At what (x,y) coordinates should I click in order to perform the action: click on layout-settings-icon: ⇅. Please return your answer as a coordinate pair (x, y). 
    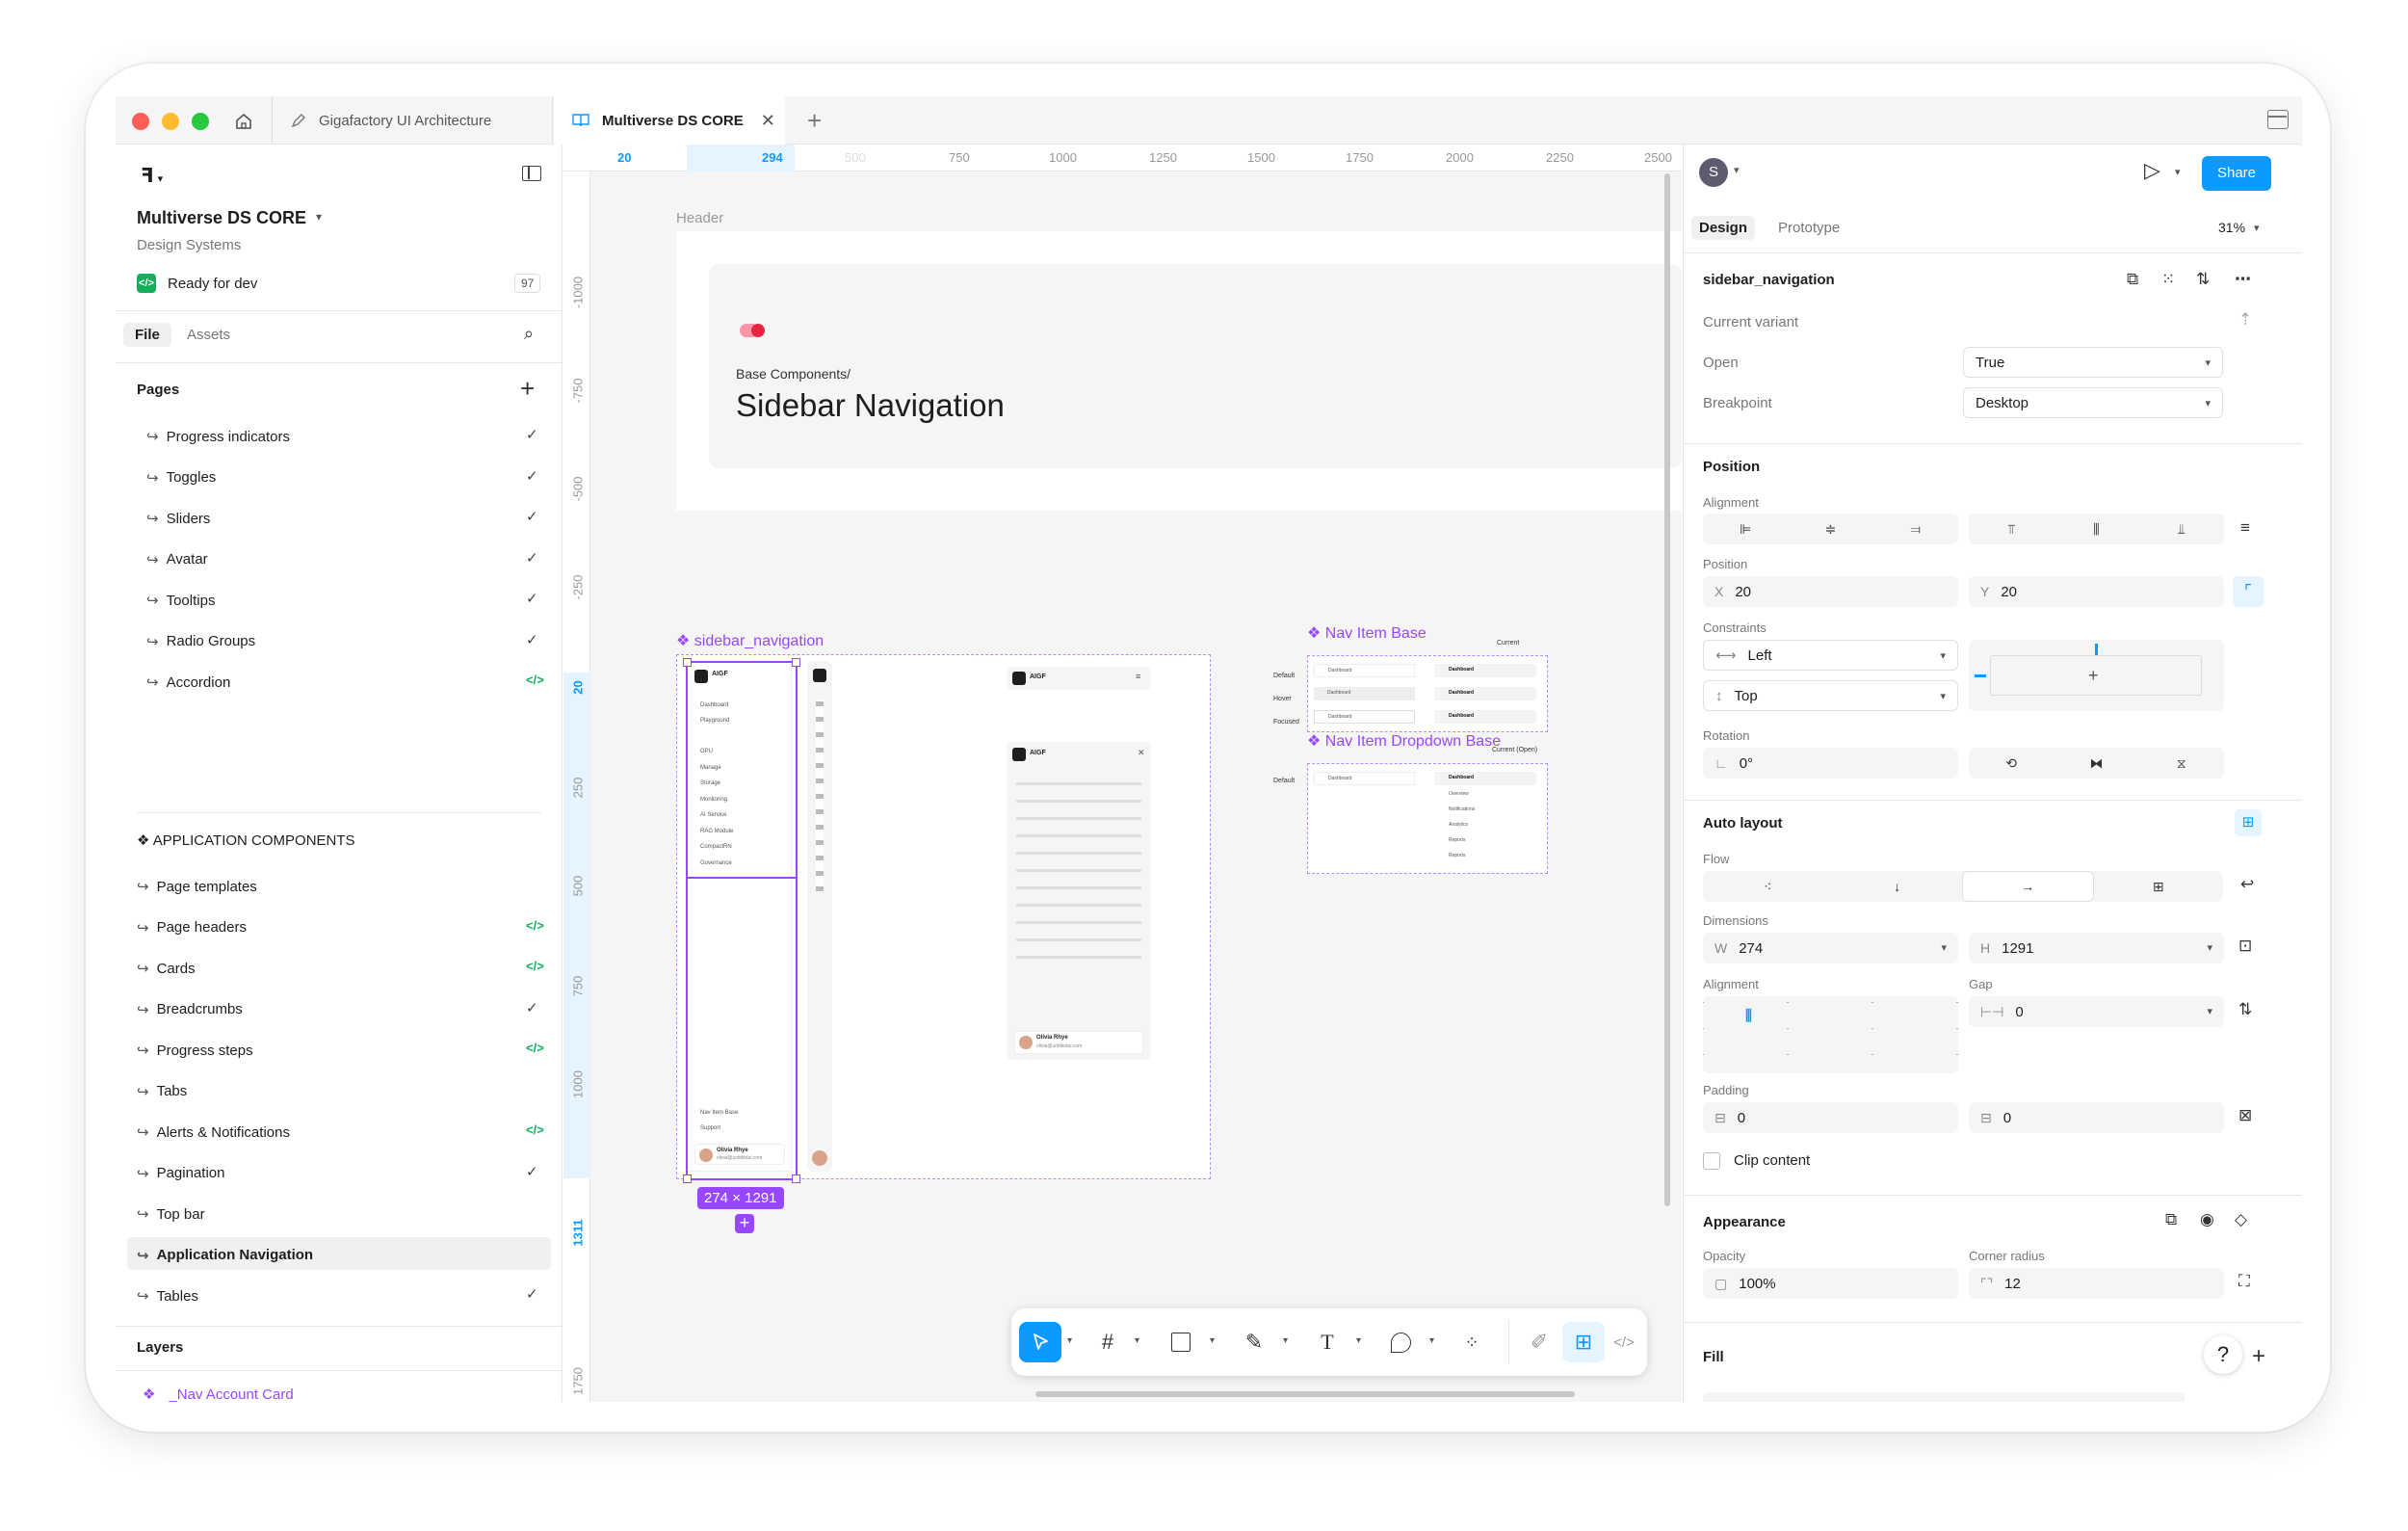
    Looking at the image, I should click on (2245, 1009).